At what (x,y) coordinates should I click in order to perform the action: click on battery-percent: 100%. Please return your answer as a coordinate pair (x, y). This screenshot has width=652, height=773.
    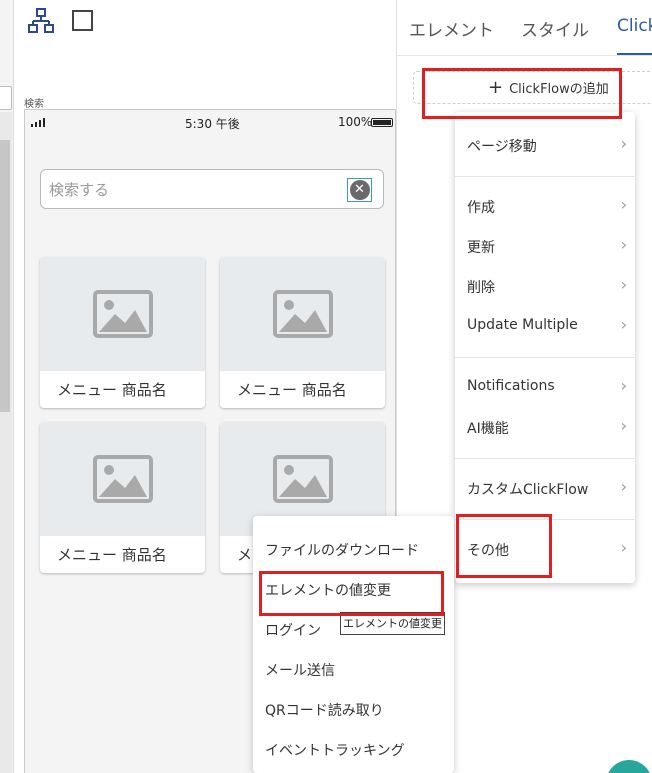
    Looking at the image, I should click on (355, 122).